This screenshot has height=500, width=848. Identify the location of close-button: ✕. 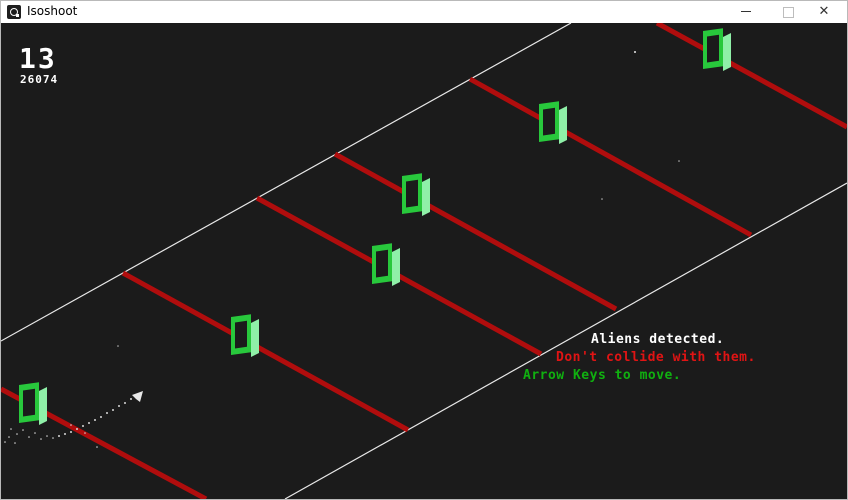
(824, 12).